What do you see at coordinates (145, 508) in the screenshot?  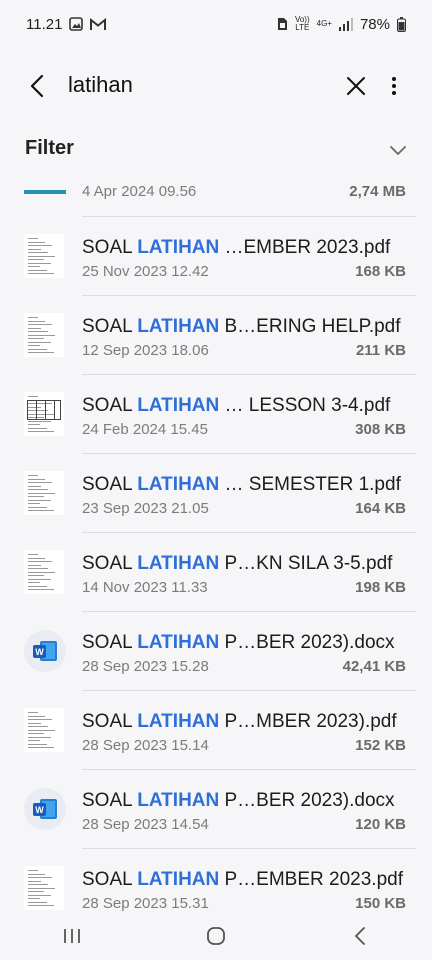 I see `file-date: 23 Sep 2023 21.05` at bounding box center [145, 508].